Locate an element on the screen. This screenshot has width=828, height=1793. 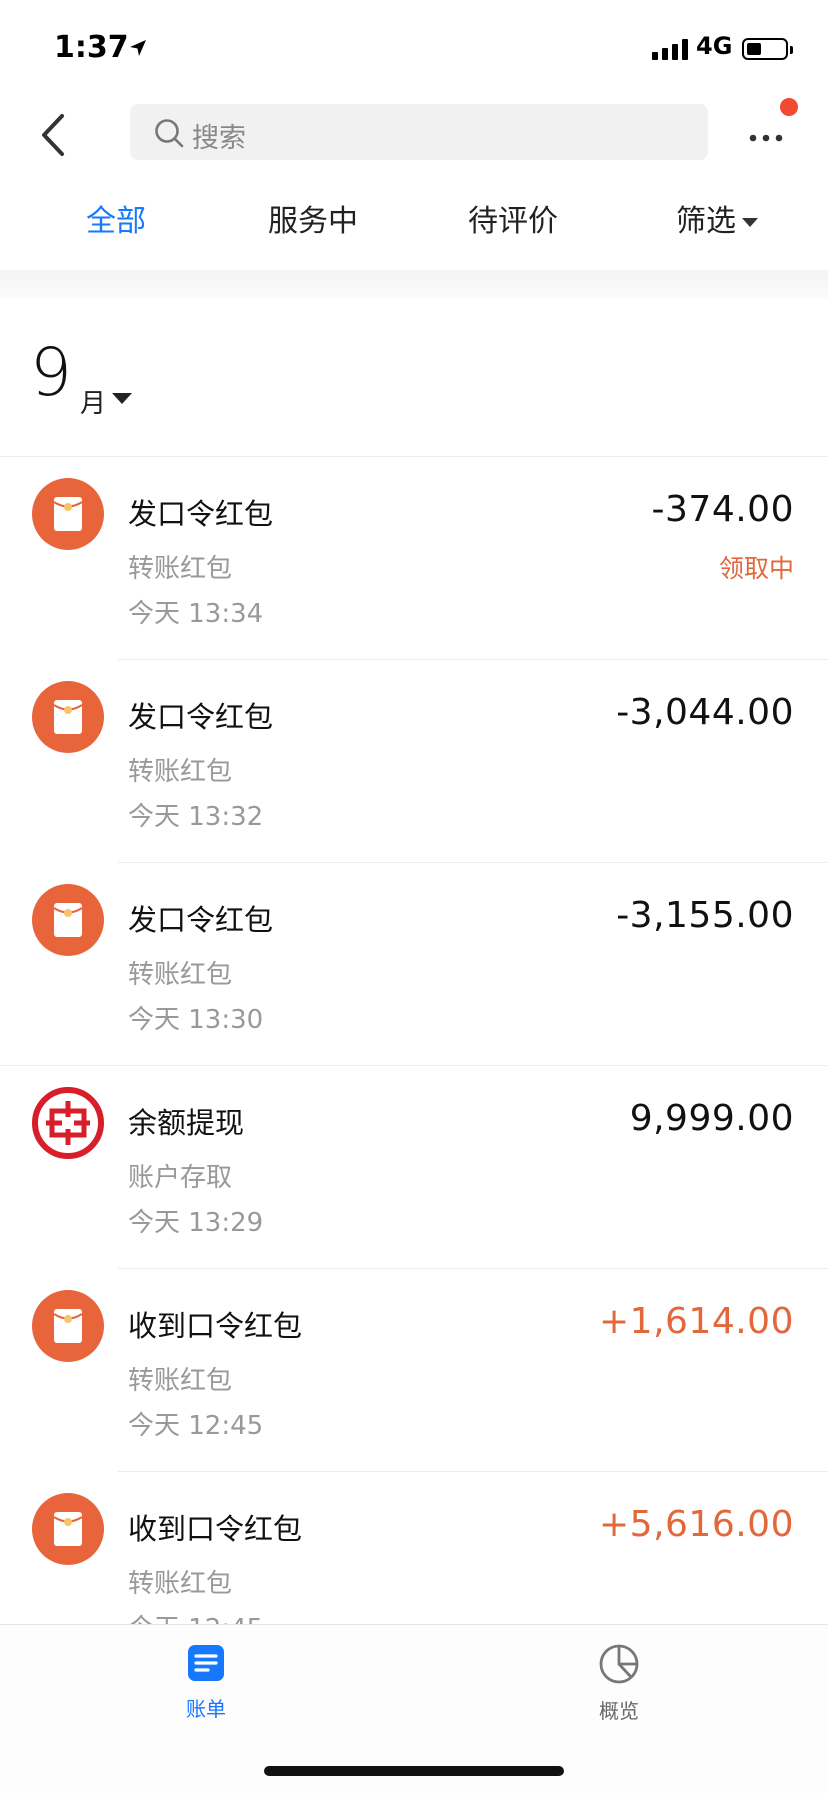
transaction-amount: 9,999.00 is located at coordinates (711, 1118).